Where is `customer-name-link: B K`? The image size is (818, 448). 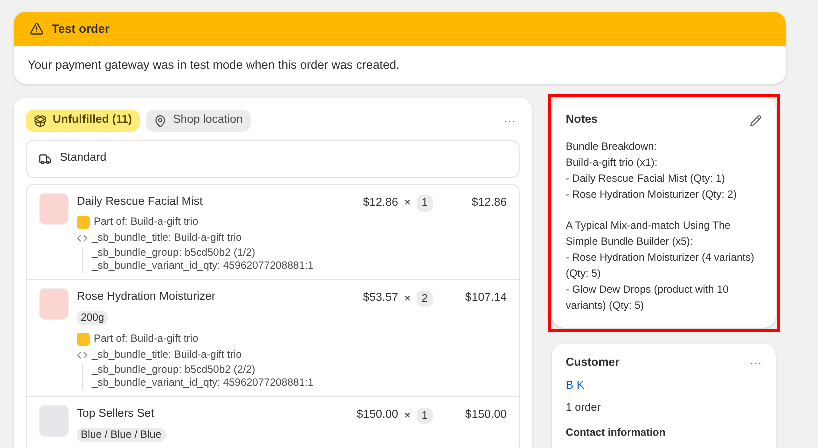
customer-name-link: B K is located at coordinates (664, 387).